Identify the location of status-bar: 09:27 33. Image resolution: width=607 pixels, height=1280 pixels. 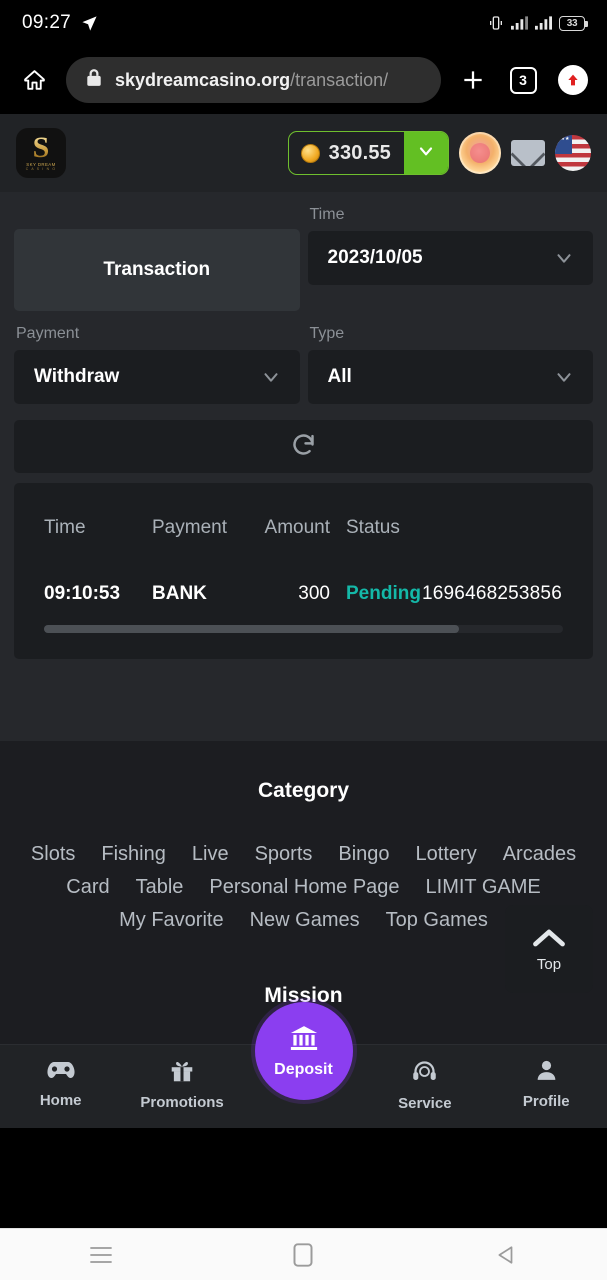
(303, 23).